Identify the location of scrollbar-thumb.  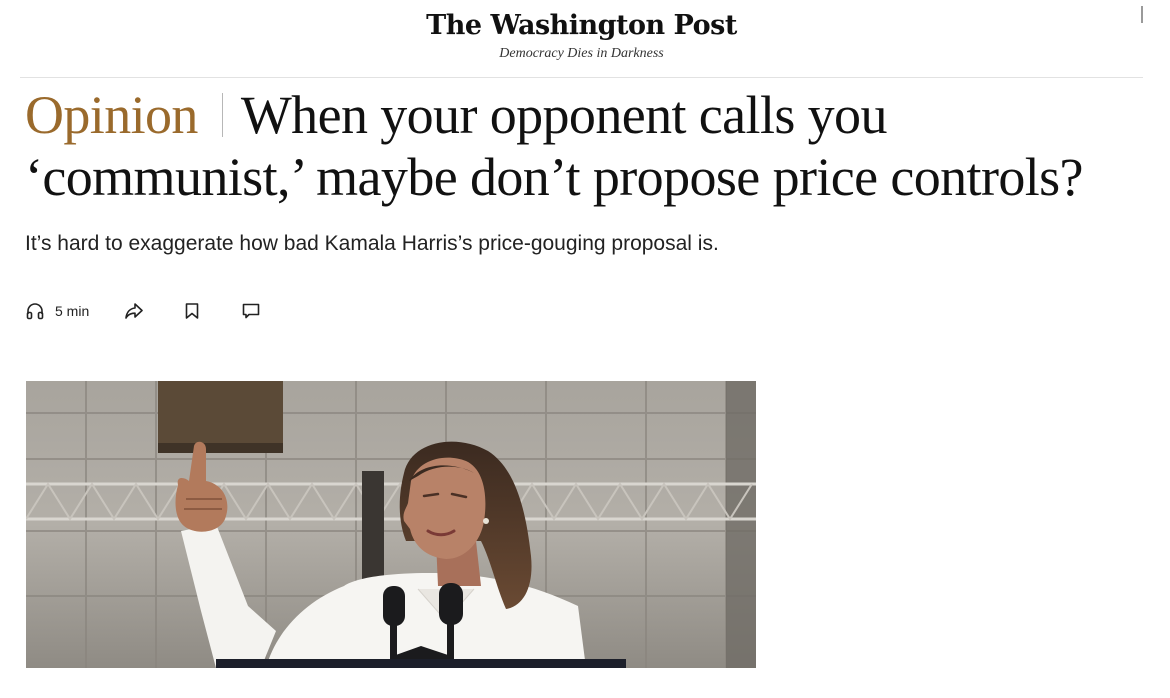
(1142, 14).